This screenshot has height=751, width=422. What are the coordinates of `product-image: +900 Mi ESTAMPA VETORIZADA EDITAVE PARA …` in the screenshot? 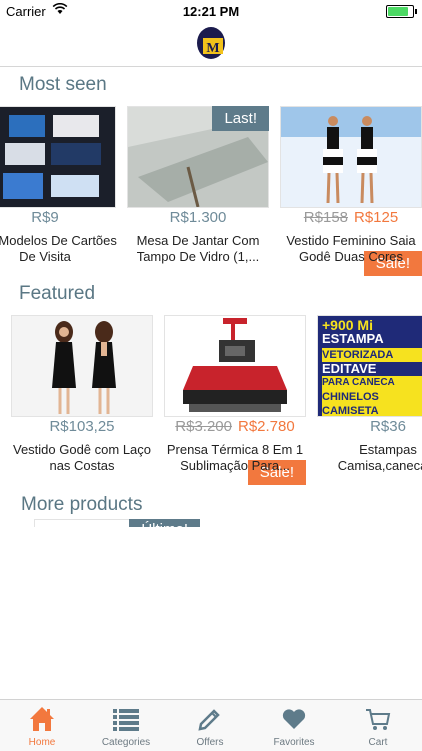 It's located at (369, 366).